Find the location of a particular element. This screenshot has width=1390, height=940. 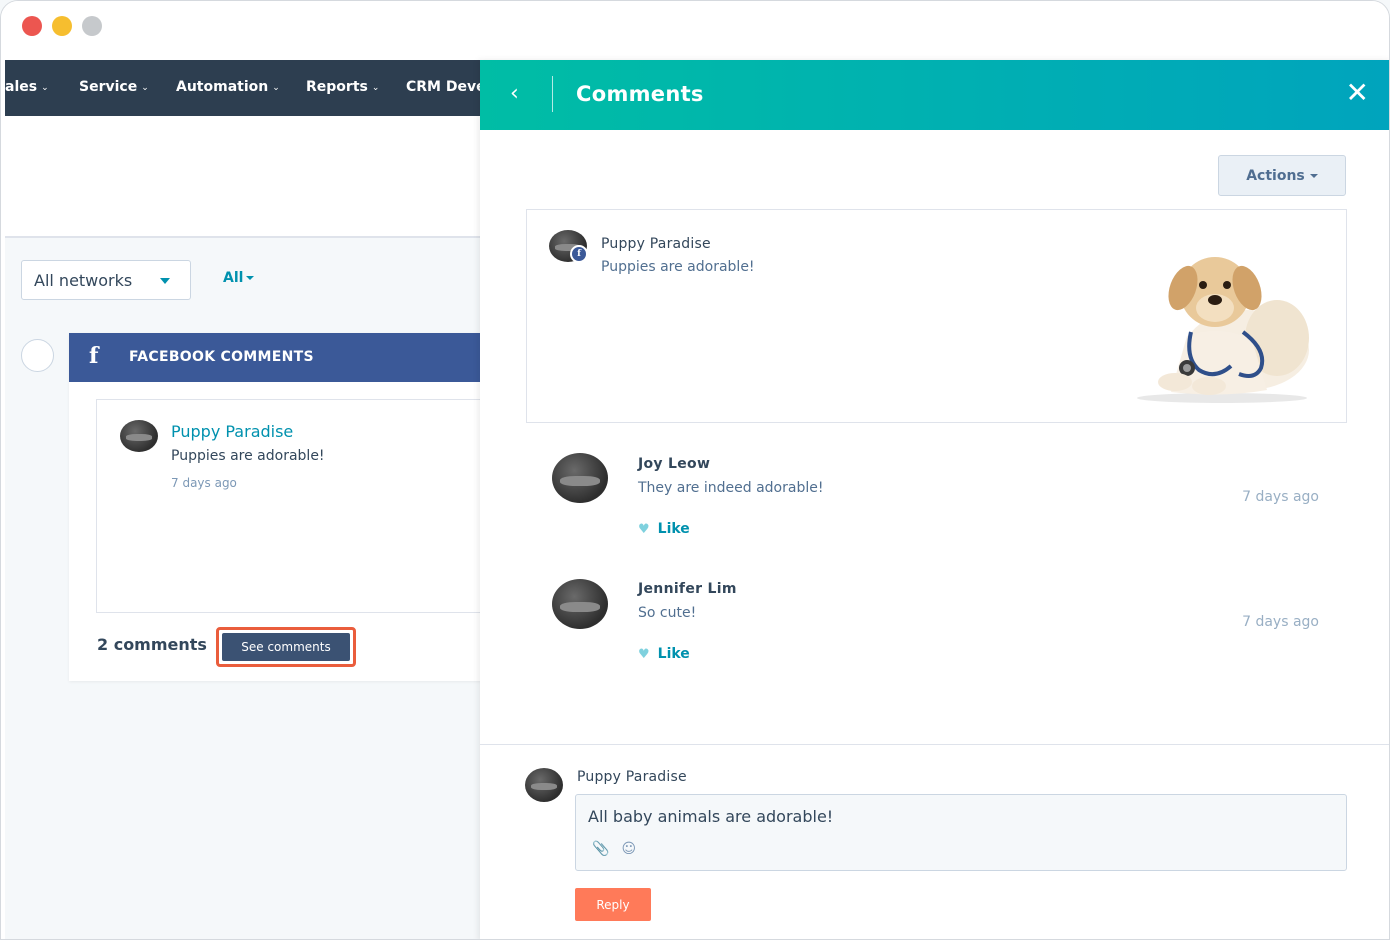

comment-text: They are indeed adorable! is located at coordinates (731, 488).